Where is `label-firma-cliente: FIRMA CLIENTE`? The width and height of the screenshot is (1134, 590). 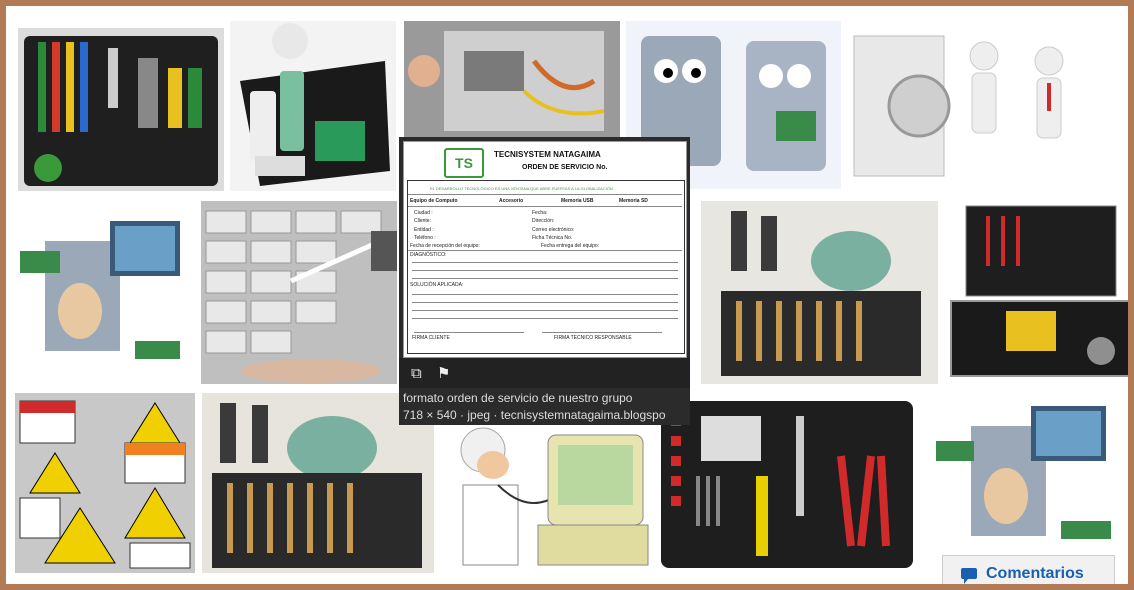
label-firma-cliente: FIRMA CLIENTE is located at coordinates (431, 338).